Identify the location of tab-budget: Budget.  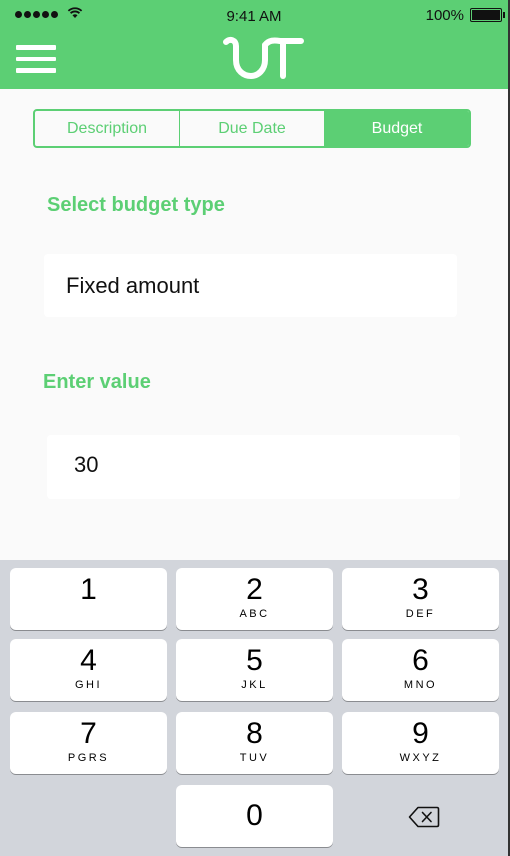
(397, 128).